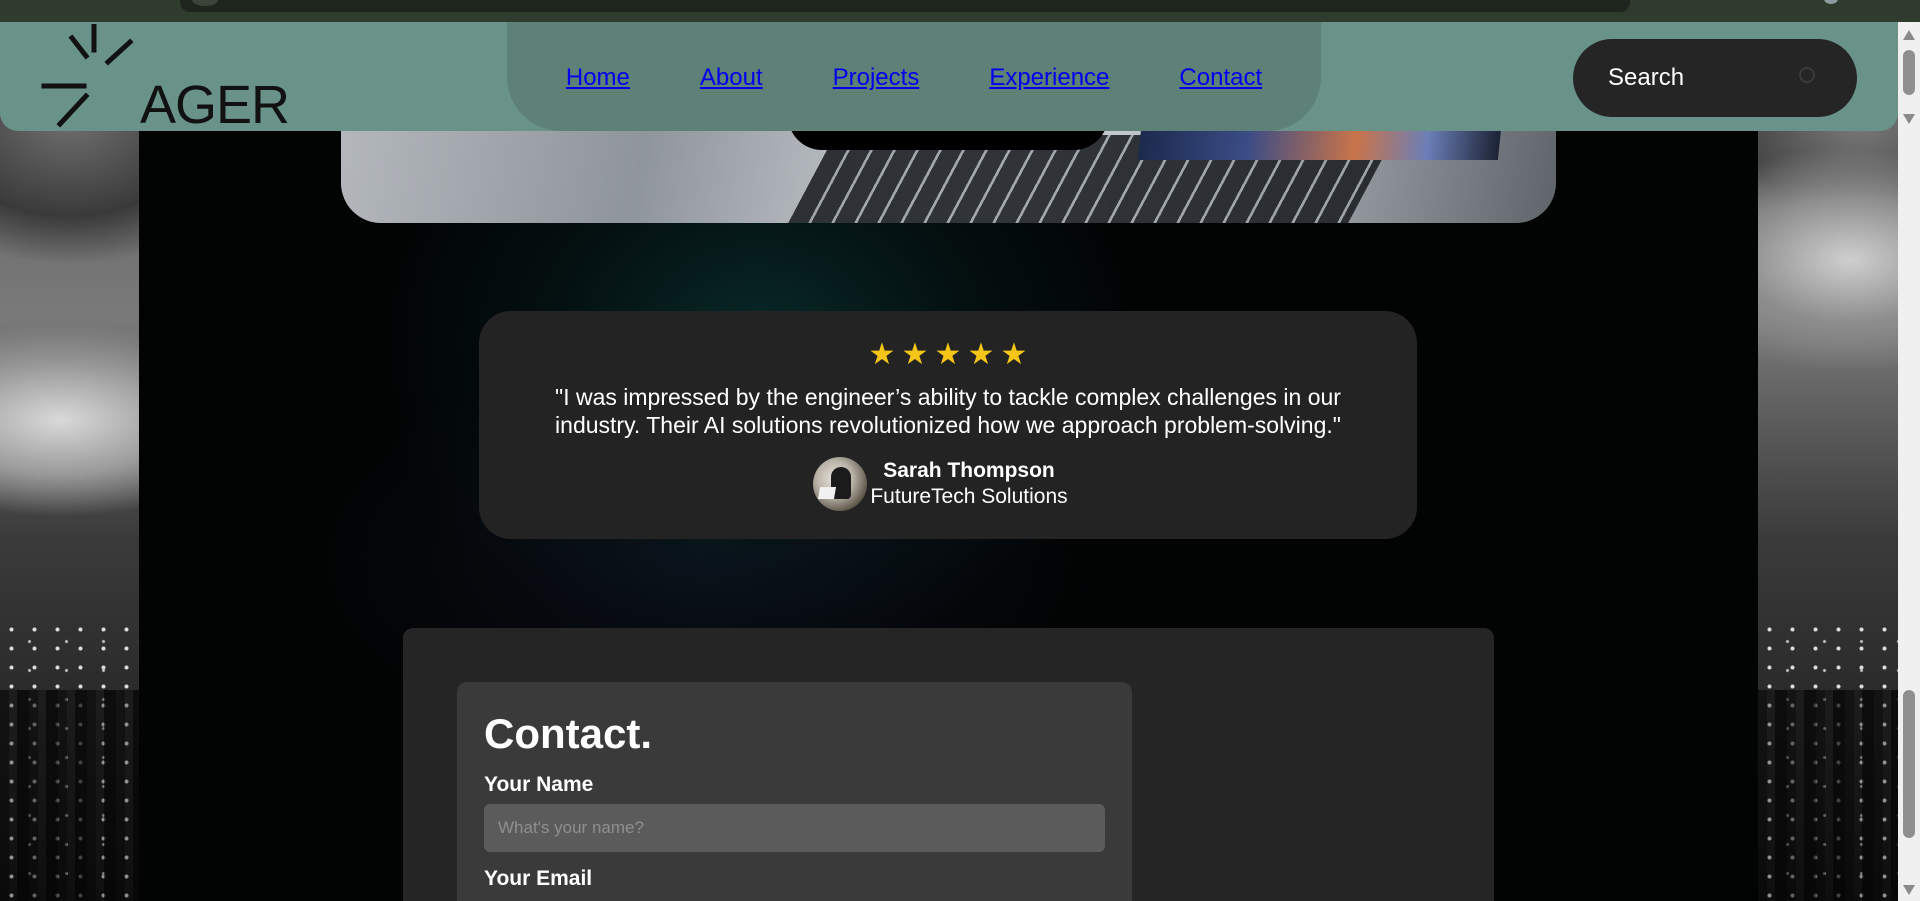  I want to click on header-scroll-thumb, so click(1909, 72).